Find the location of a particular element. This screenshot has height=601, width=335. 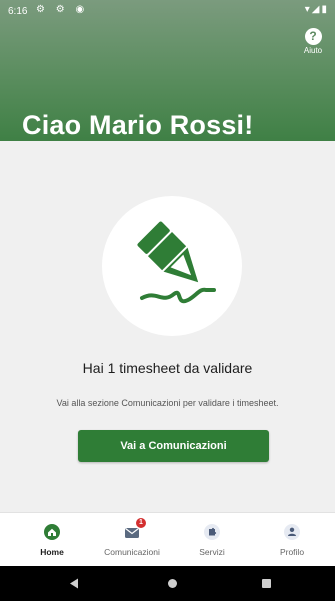

system-navigation-bar is located at coordinates (167, 583).